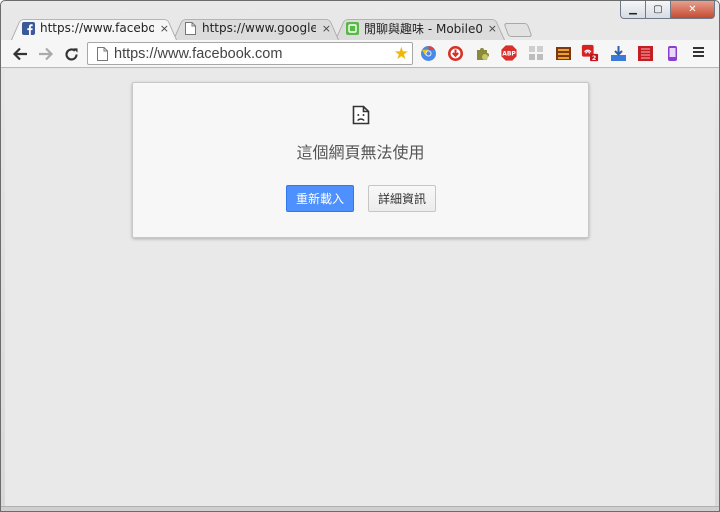 The image size is (720, 512). What do you see at coordinates (402, 198) in the screenshot?
I see `details-button: 詳細資訊` at bounding box center [402, 198].